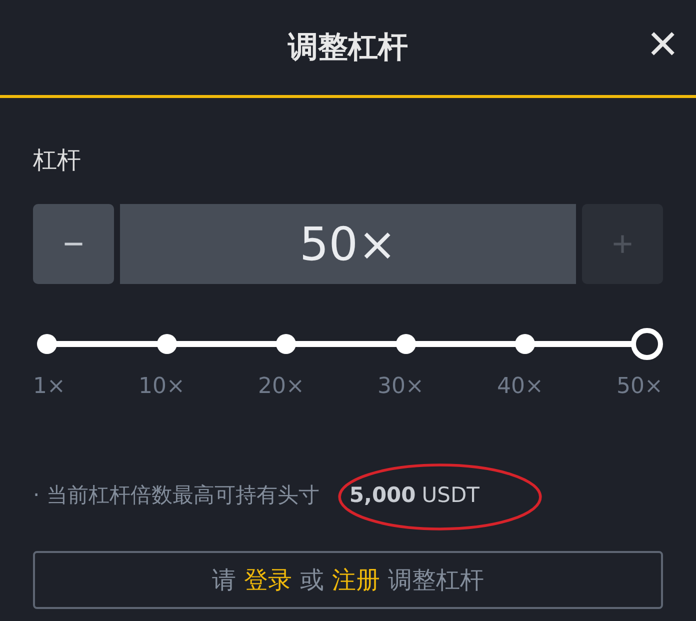 The height and width of the screenshot is (621, 696). I want to click on prompt-text: 调整杠杆, so click(436, 580).